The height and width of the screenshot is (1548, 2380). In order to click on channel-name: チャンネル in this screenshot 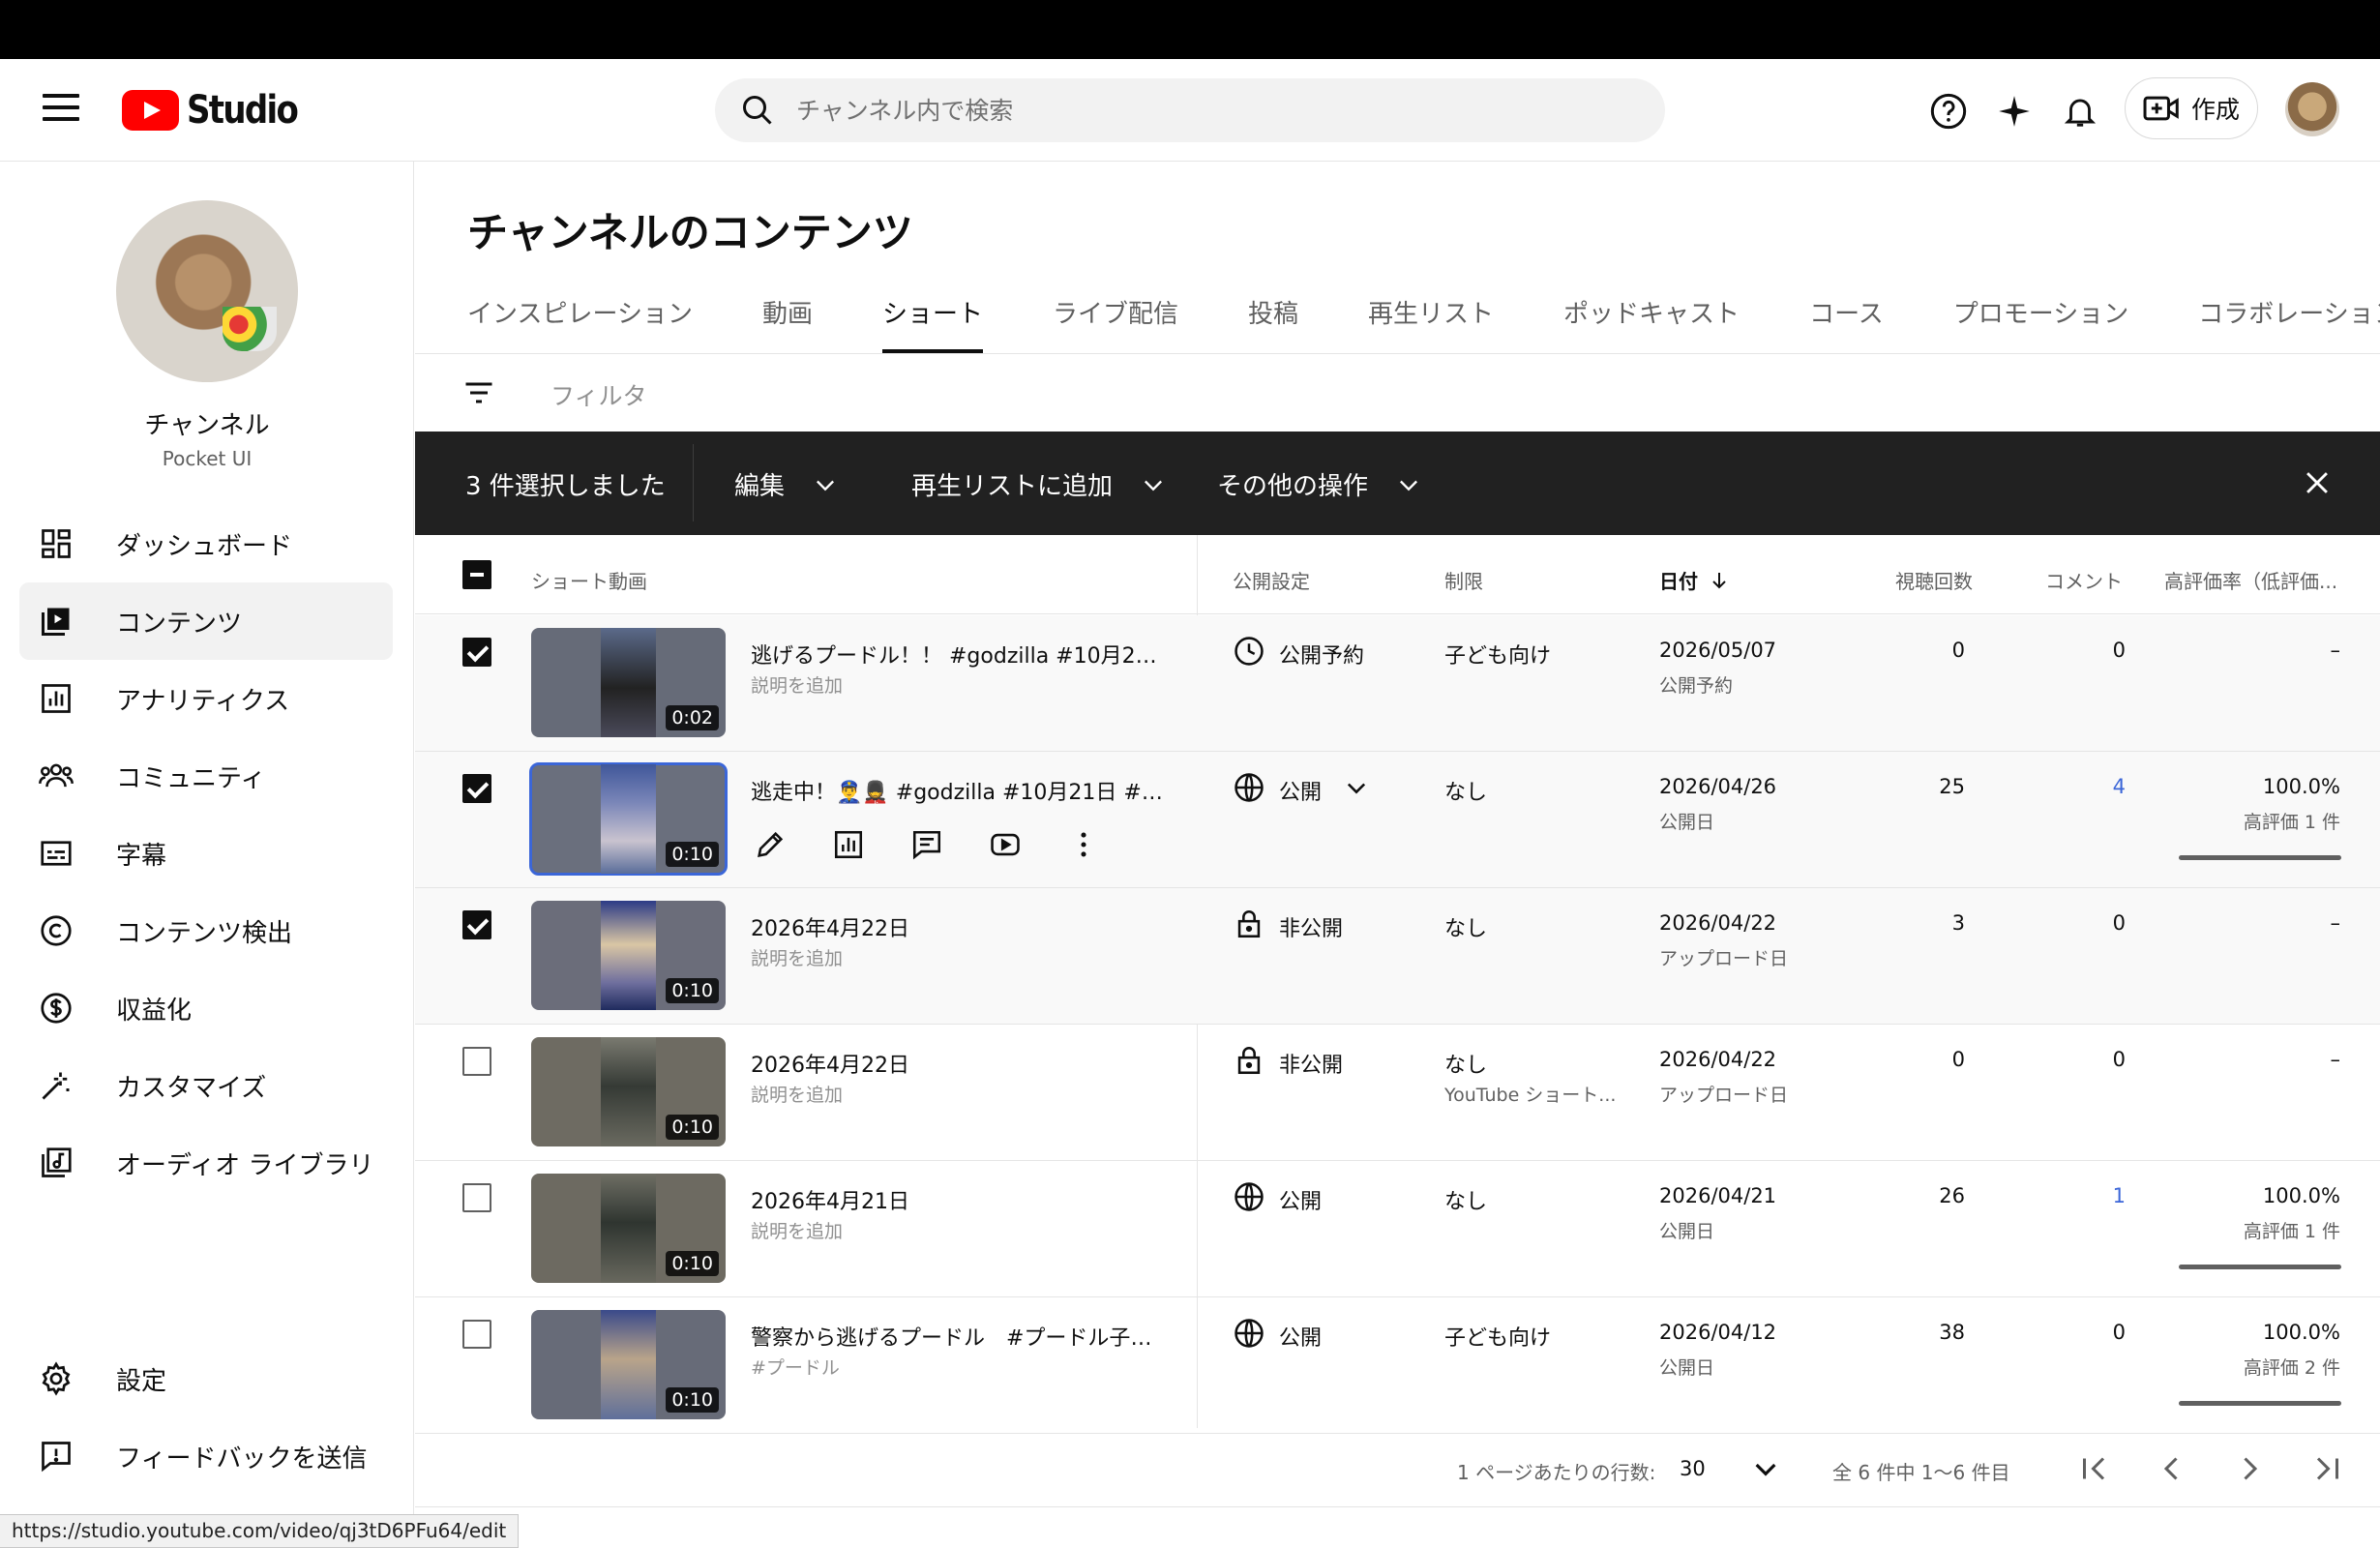, I will do `click(207, 425)`.